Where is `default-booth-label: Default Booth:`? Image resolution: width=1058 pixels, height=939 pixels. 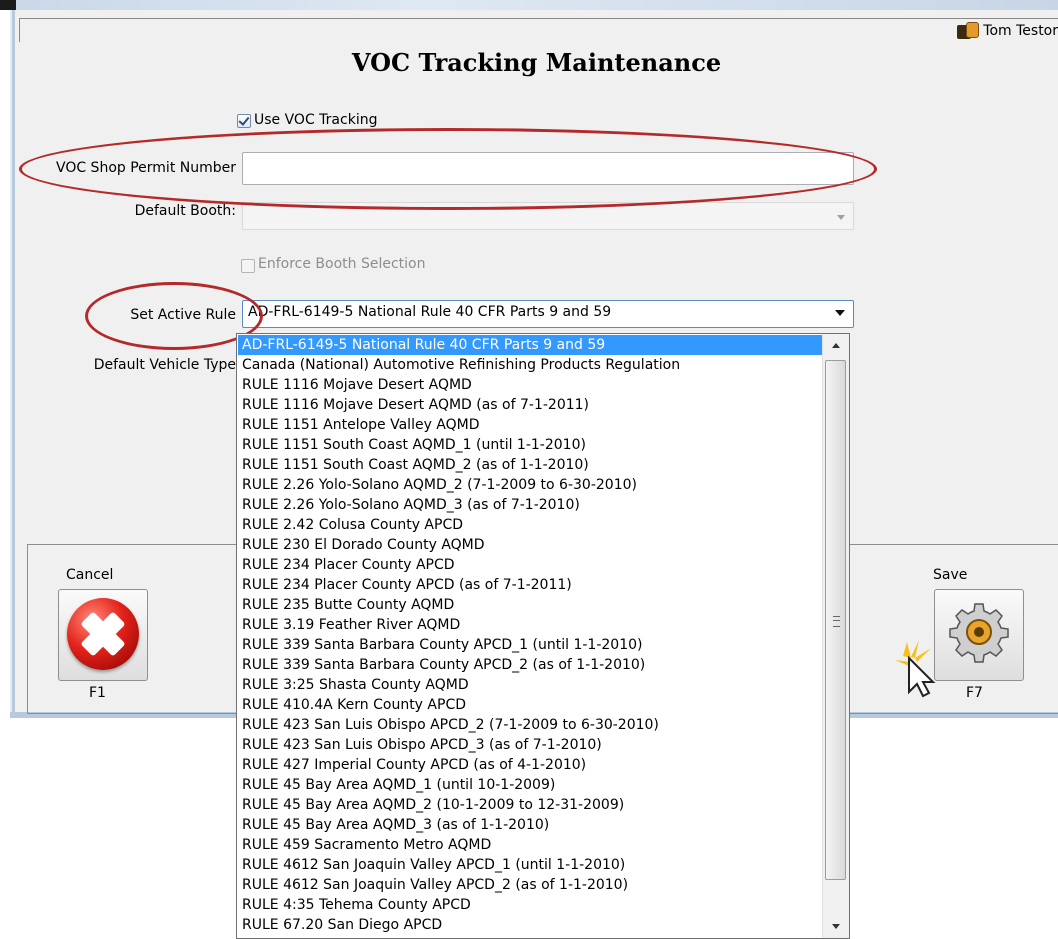
default-booth-label: Default Booth: is located at coordinates (185, 211).